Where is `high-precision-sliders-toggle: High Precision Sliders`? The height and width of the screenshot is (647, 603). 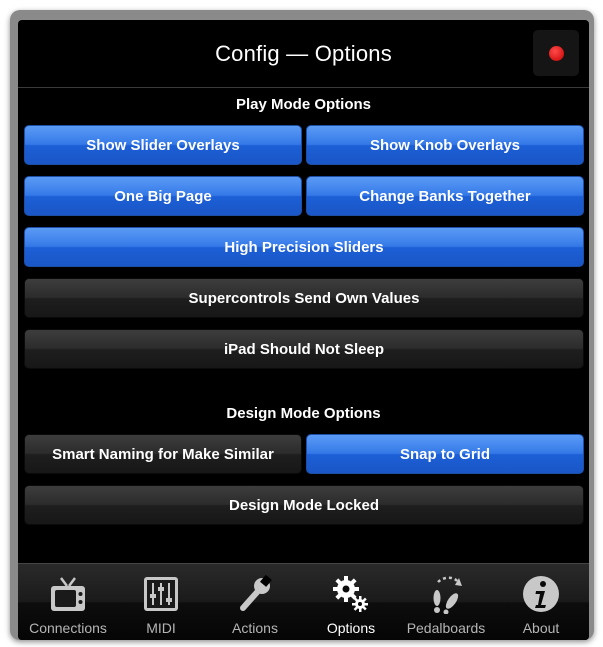
high-precision-sliders-toggle: High Precision Sliders is located at coordinates (304, 247).